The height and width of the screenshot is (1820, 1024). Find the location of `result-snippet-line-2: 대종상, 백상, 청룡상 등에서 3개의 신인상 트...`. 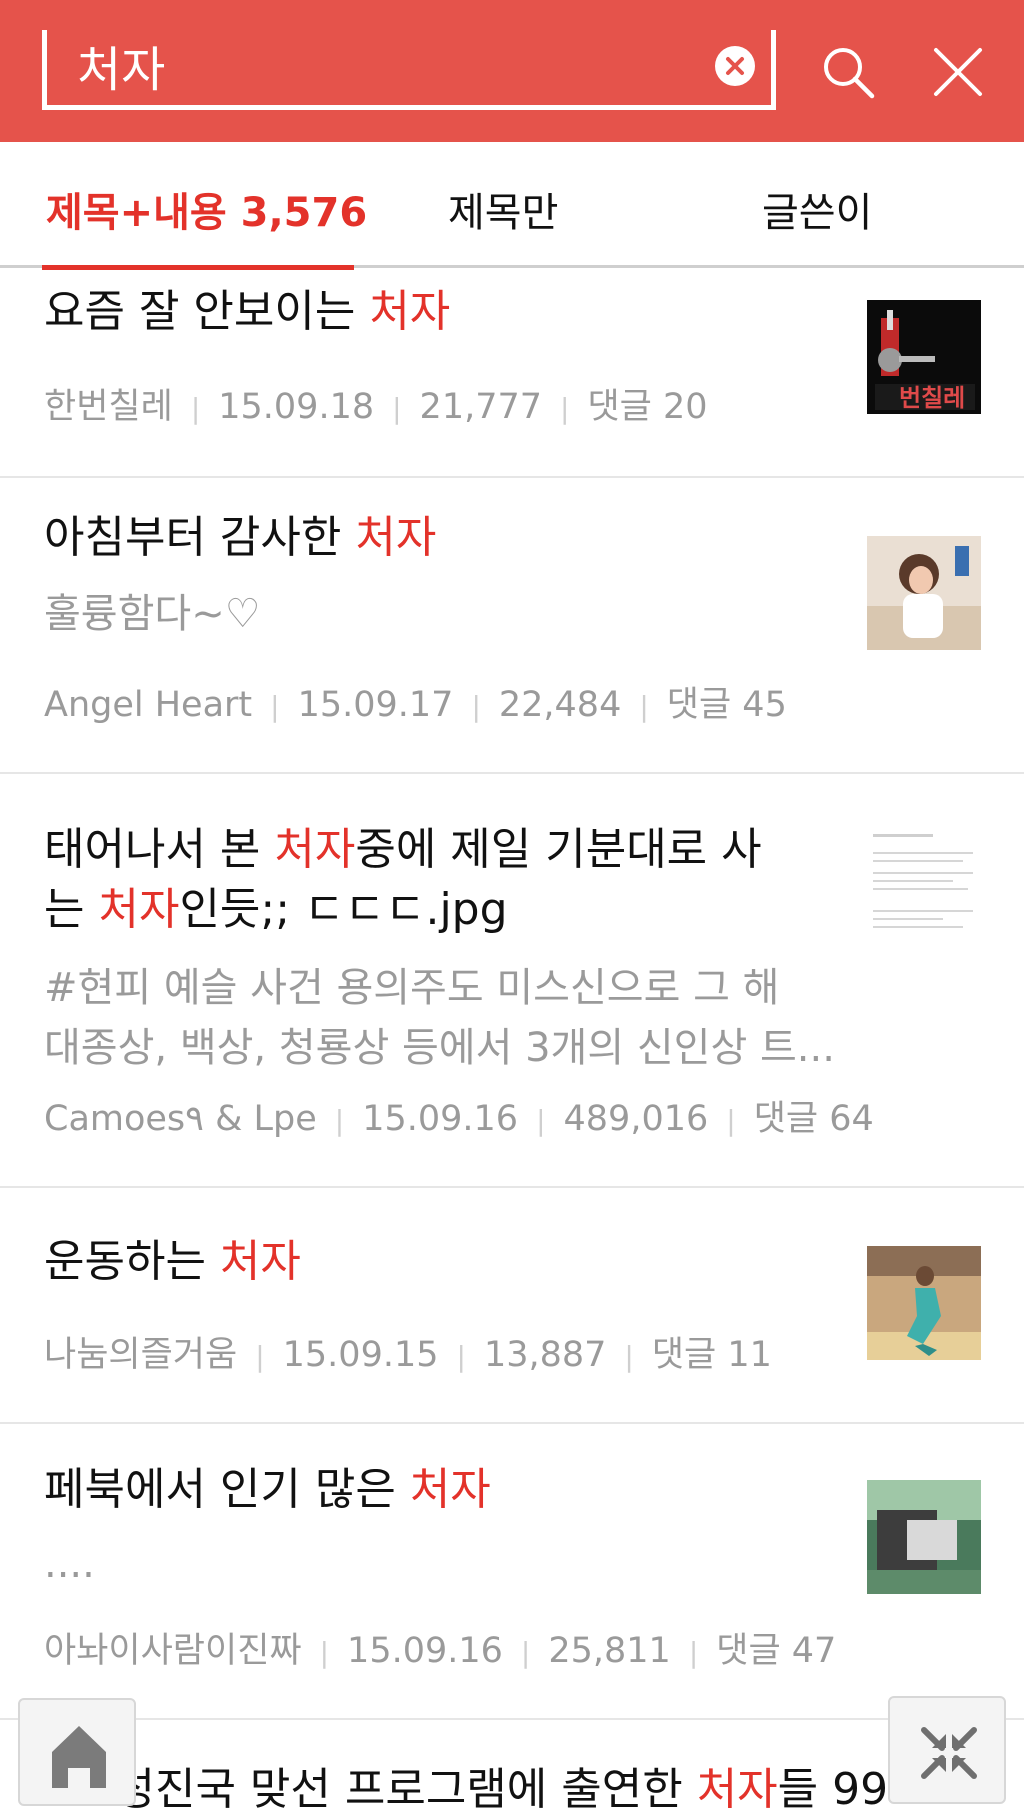

result-snippet-line-2: 대종상, 백상, 청룡상 등에서 3개의 신인상 트... is located at coordinates (439, 1048).